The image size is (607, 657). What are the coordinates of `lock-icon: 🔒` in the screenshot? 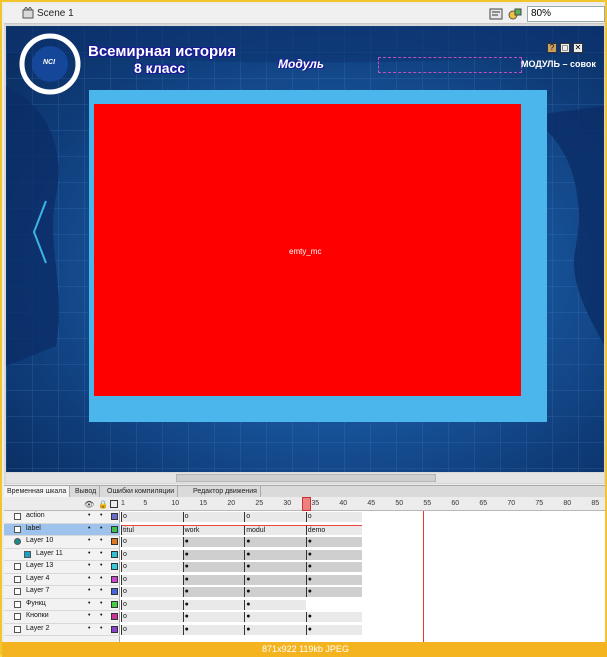 It's located at (103, 504).